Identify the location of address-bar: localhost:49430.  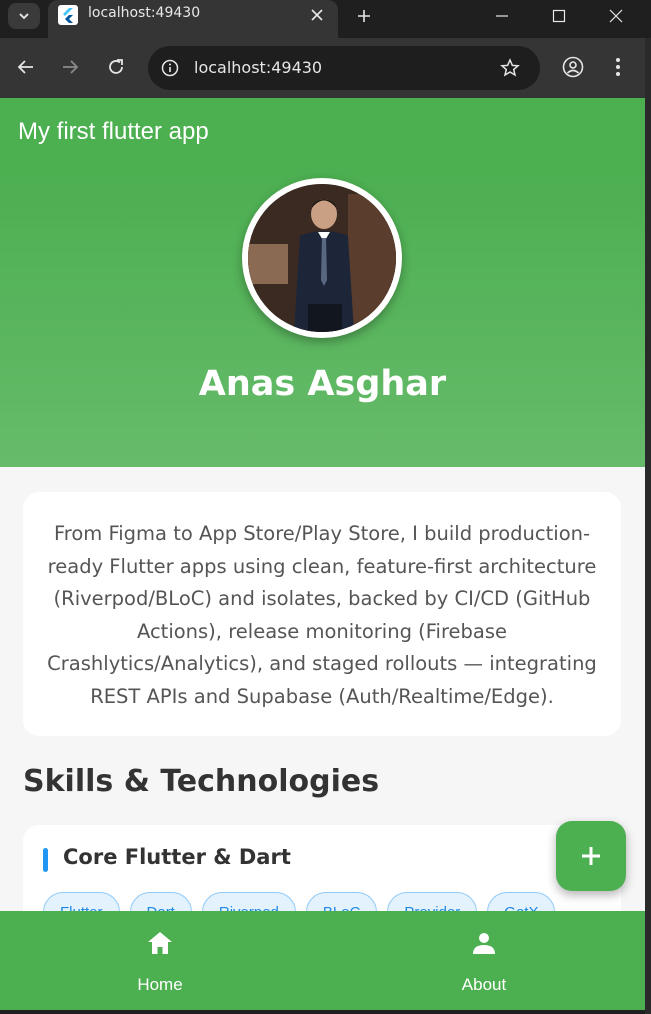
(344, 68).